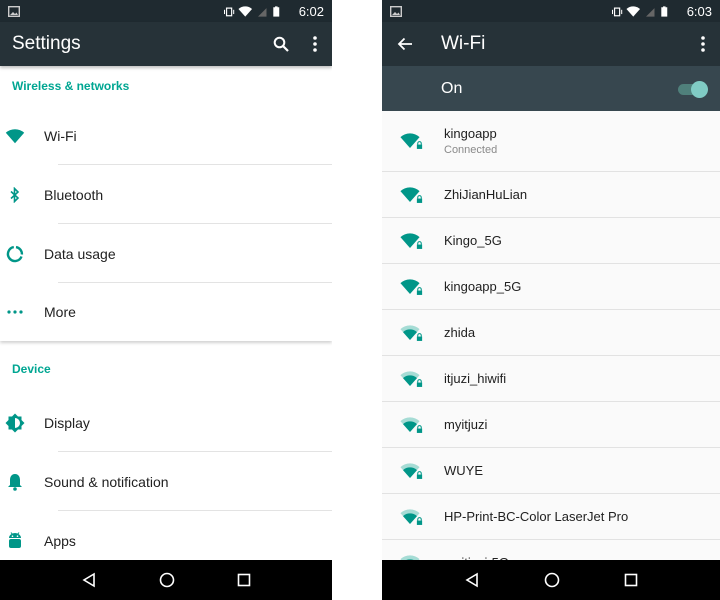 This screenshot has width=720, height=600. Describe the element at coordinates (15, 253) in the screenshot. I see `data-usage-icon` at that location.